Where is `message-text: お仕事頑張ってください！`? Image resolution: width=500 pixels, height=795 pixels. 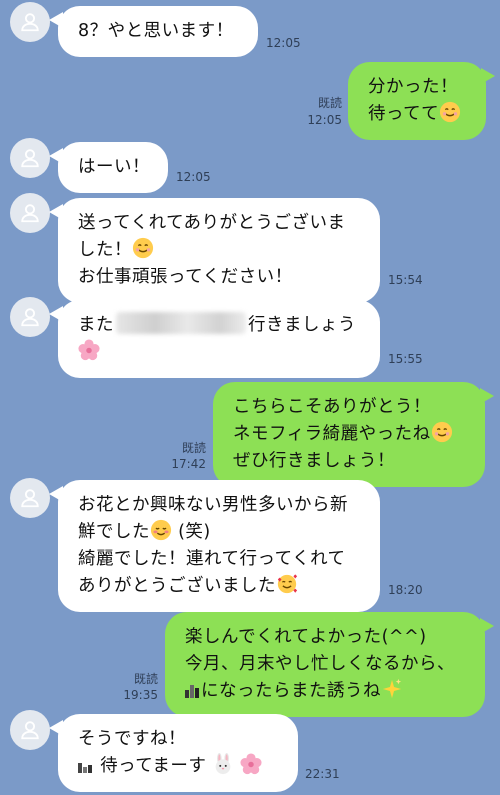
message-text: お仕事頑張ってください！ is located at coordinates (185, 277).